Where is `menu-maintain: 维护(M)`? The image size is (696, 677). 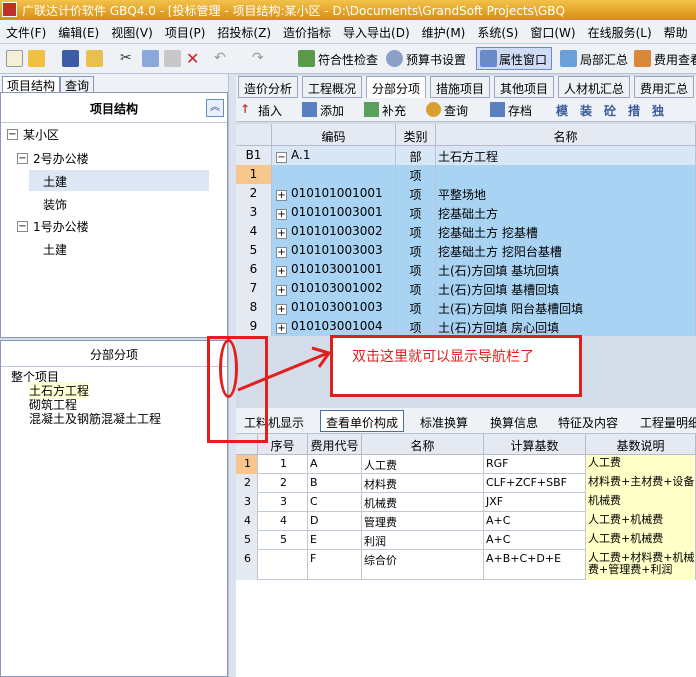
menu-maintain: 维护(M) is located at coordinates (444, 30).